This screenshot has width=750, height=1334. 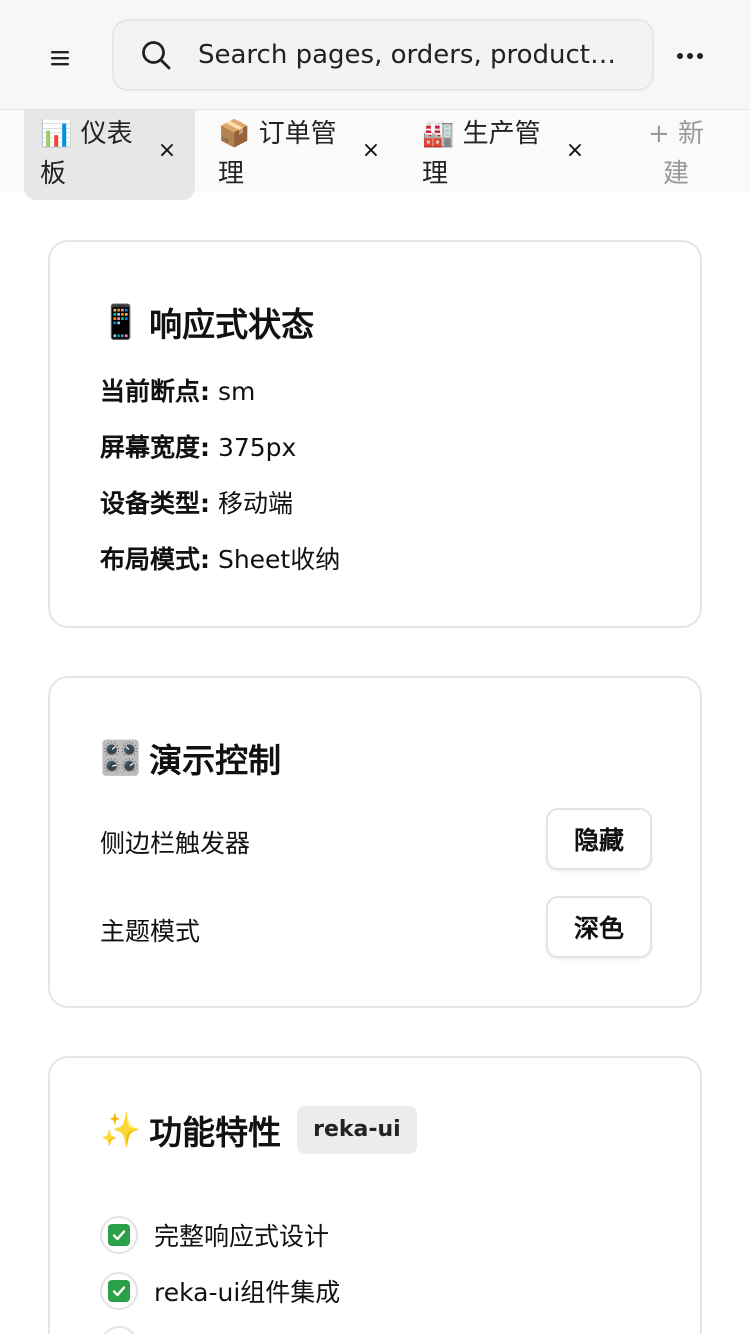 I want to click on row-value: sm, so click(x=236, y=391).